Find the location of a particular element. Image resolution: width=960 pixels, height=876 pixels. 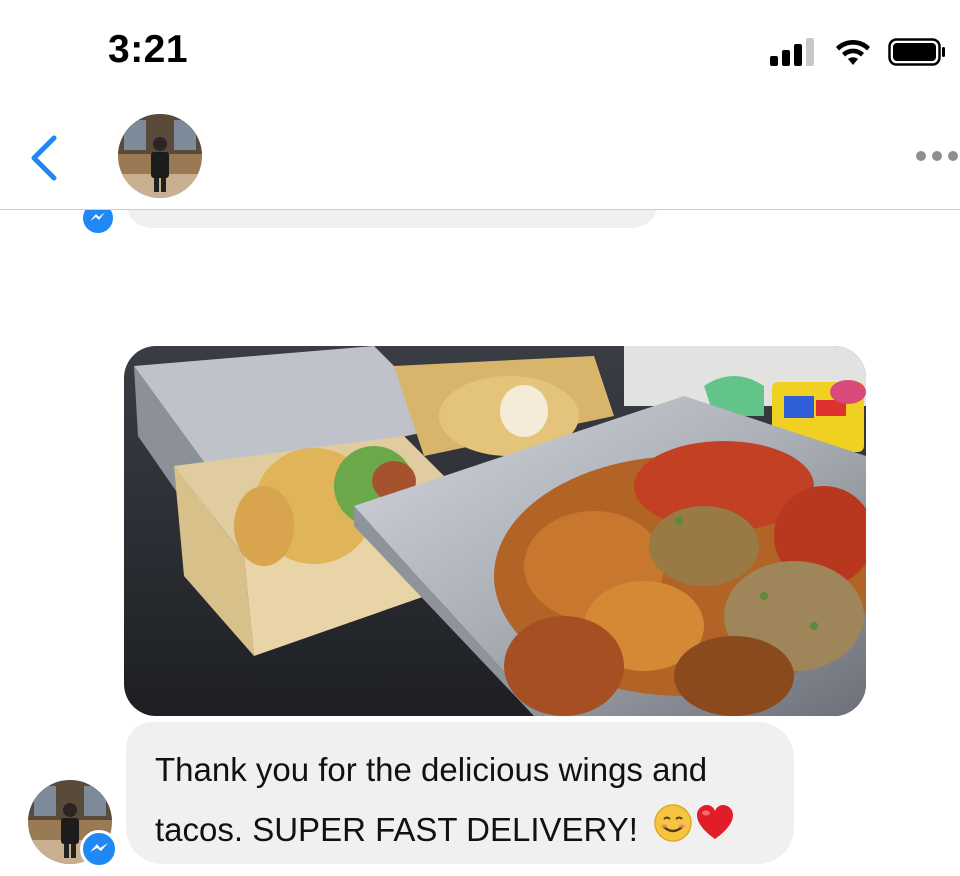

red-heart-emoji-icon is located at coordinates (715, 832).